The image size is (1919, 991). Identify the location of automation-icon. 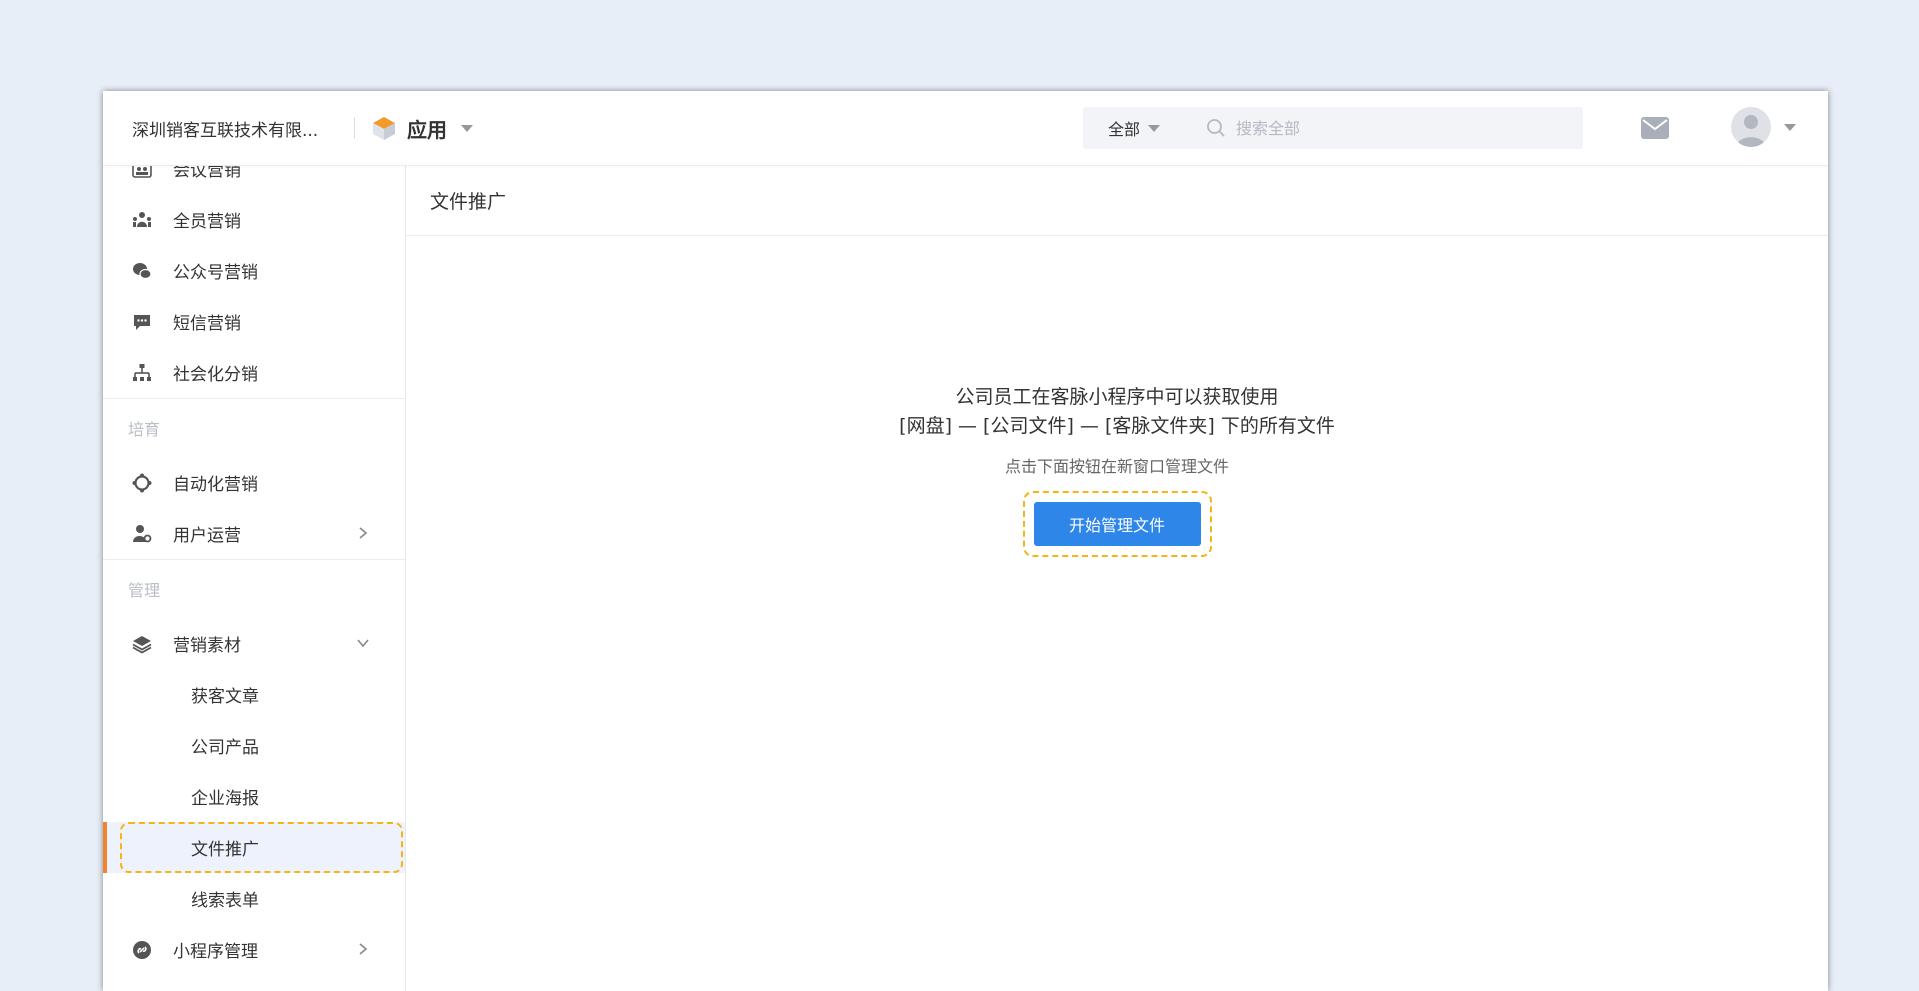
(142, 483).